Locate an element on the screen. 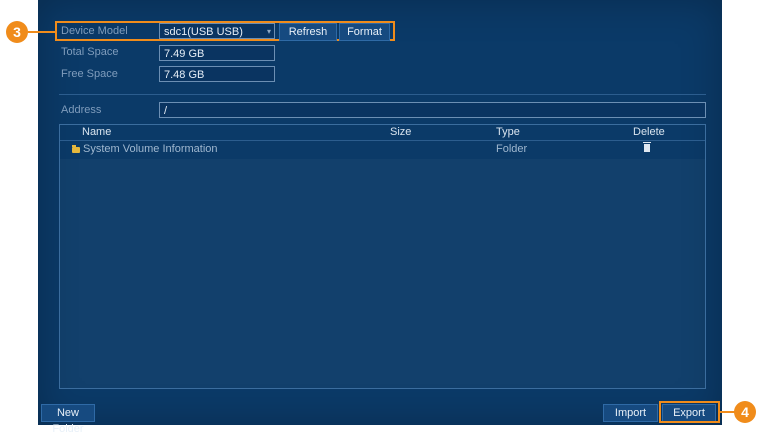 The width and height of the screenshot is (757, 437). address-input: / is located at coordinates (432, 110).